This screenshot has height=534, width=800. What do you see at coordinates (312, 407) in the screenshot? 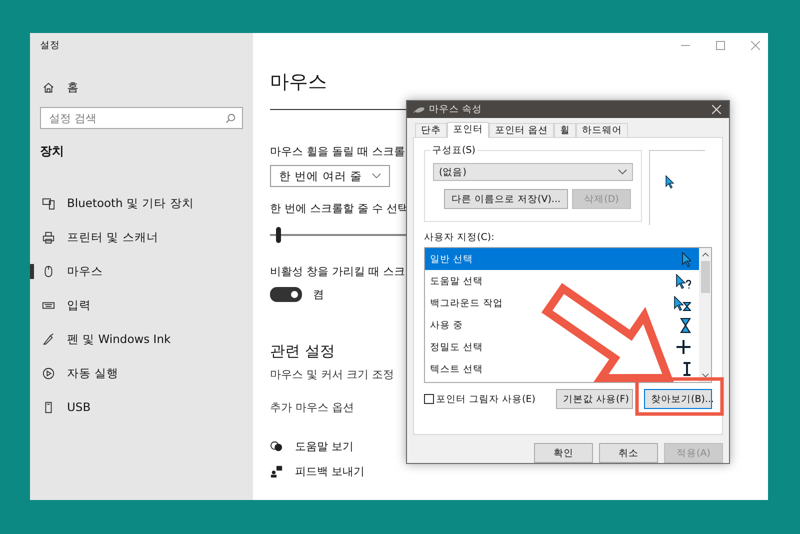
I see `related-link: 추가 마우스 옵션` at bounding box center [312, 407].